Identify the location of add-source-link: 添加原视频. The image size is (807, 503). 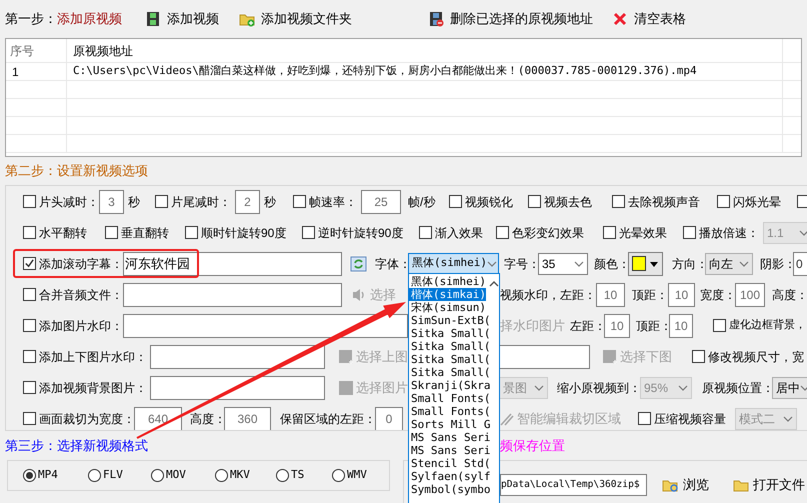
(89, 19).